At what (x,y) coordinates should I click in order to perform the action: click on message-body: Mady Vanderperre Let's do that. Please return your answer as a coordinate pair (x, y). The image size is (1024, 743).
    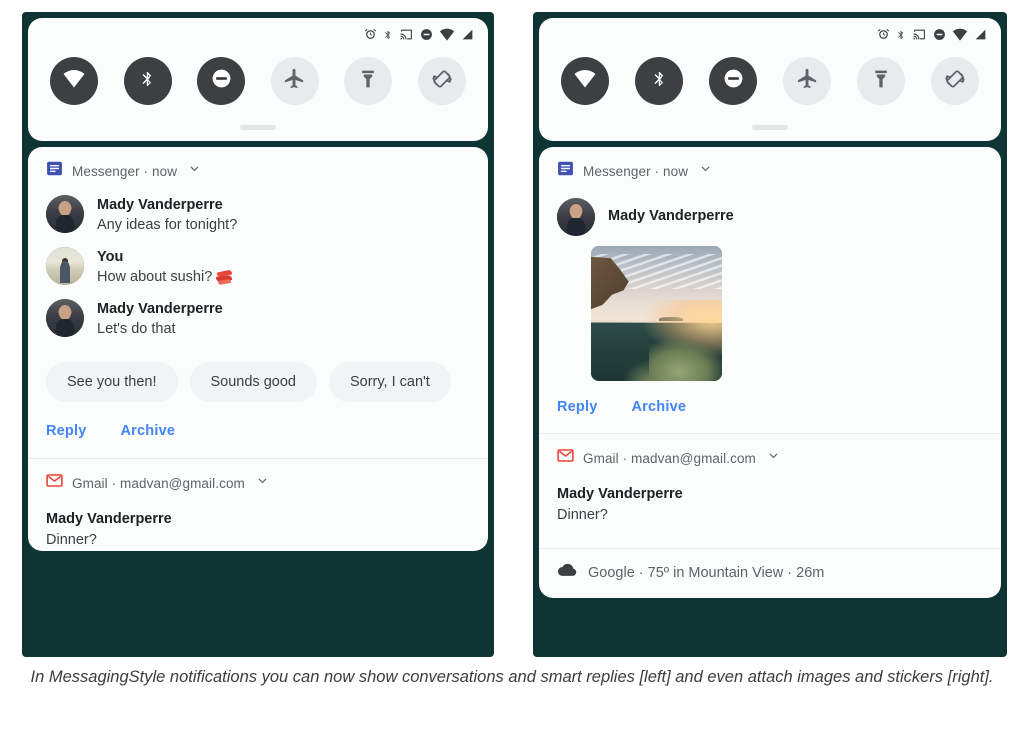
    Looking at the image, I should click on (160, 319).